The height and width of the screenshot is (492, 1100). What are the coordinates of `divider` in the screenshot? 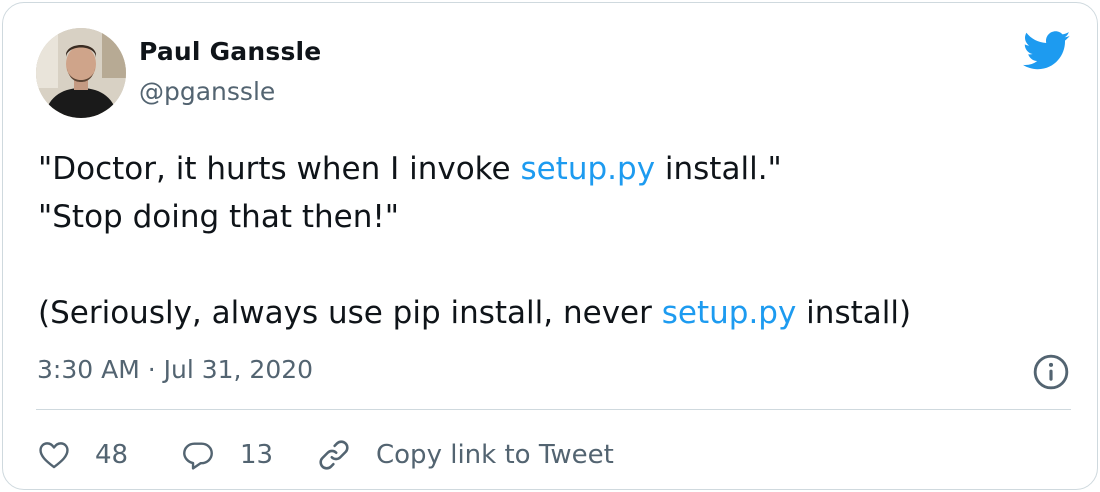 It's located at (553, 409).